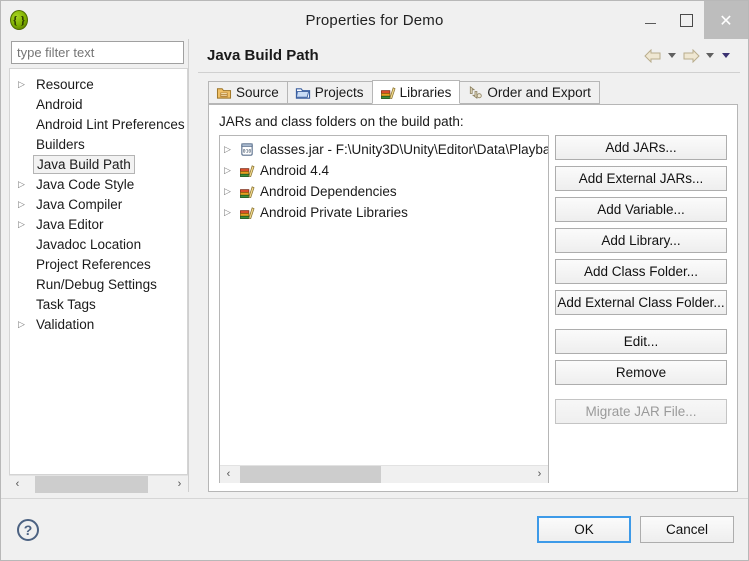 Image resolution: width=749 pixels, height=561 pixels. Describe the element at coordinates (179, 484) in the screenshot. I see `scroll-right-icon: ›` at that location.